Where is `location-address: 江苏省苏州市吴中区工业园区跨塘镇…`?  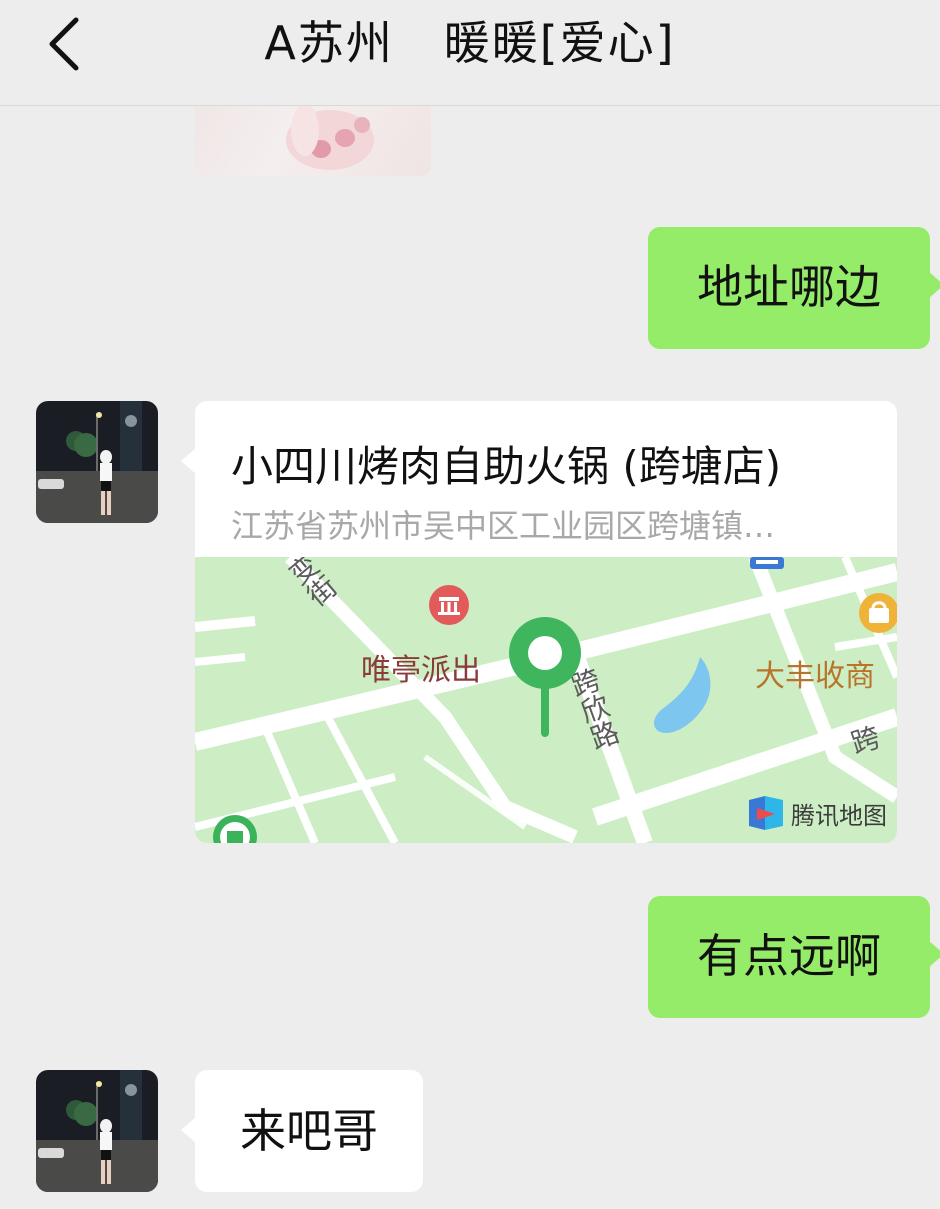
location-address: 江苏省苏州市吴中区工业园区跨塘镇… is located at coordinates (503, 526).